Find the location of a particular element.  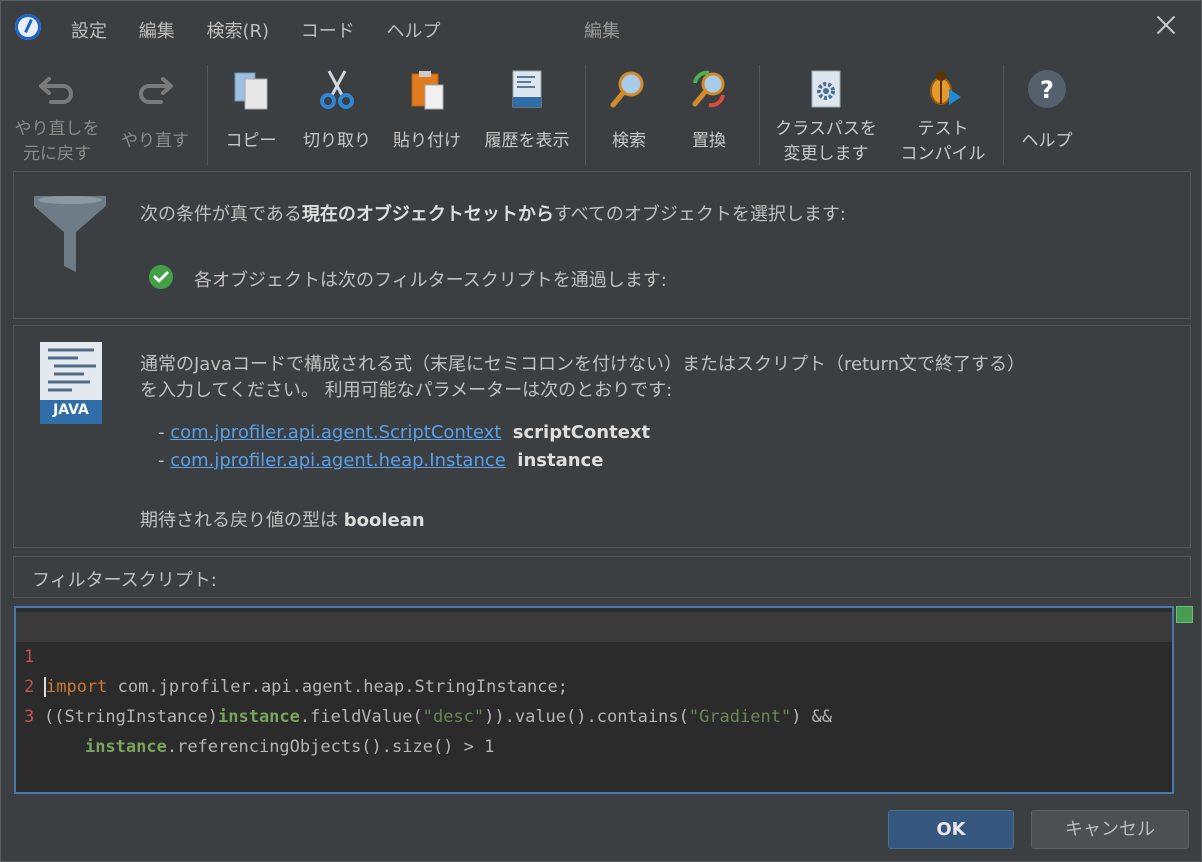

code-string: "Gradient" is located at coordinates (740, 717).